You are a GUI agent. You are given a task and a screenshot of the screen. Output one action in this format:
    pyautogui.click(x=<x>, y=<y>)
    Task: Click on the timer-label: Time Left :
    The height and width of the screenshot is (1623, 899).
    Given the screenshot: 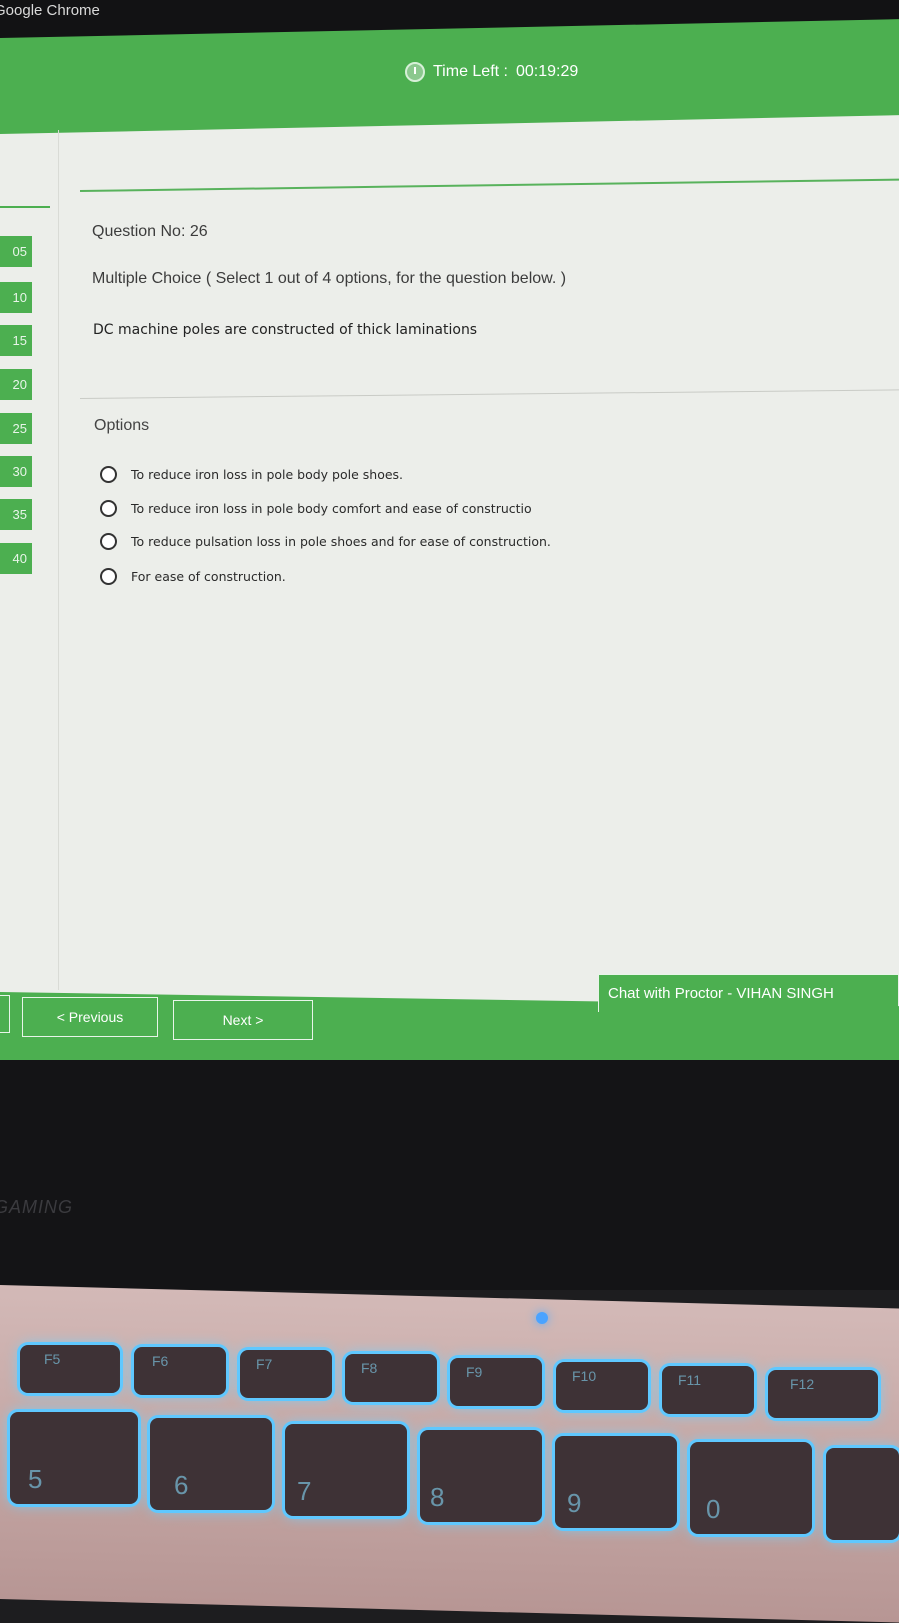 What is the action you would take?
    pyautogui.click(x=470, y=71)
    